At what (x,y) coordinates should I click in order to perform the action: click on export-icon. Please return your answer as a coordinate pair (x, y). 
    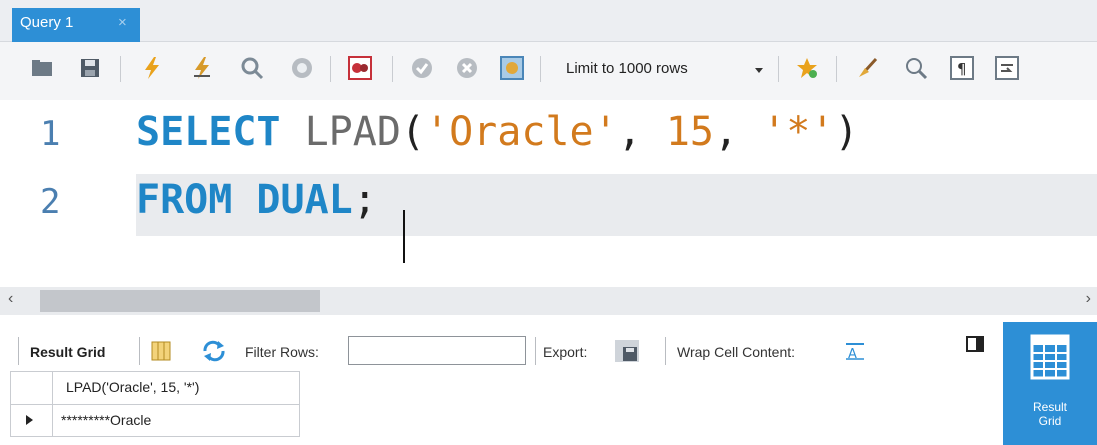
    Looking at the image, I should click on (627, 351).